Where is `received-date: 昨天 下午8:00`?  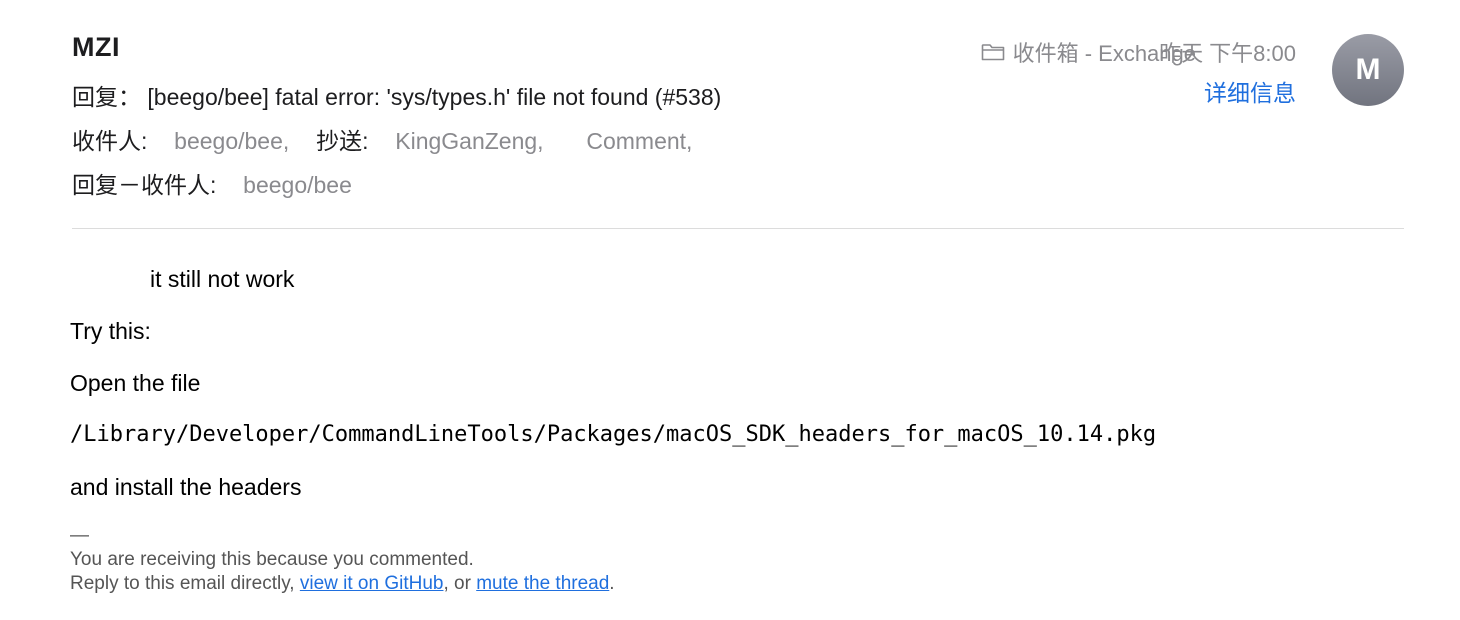 received-date: 昨天 下午8:00 is located at coordinates (1227, 53).